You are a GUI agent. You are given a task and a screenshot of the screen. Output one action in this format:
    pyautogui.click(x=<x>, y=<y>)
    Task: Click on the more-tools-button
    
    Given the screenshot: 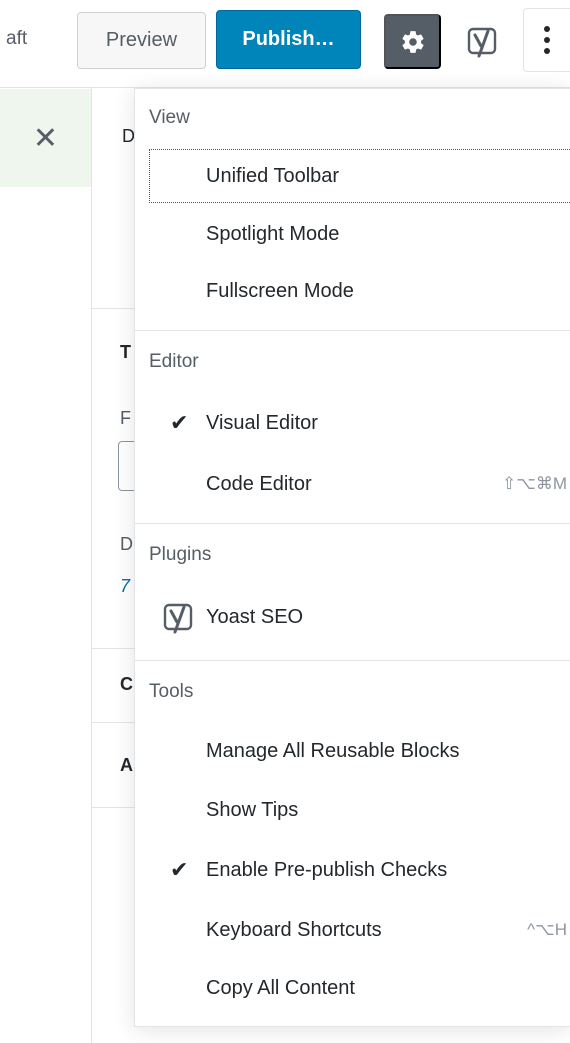 What is the action you would take?
    pyautogui.click(x=546, y=40)
    